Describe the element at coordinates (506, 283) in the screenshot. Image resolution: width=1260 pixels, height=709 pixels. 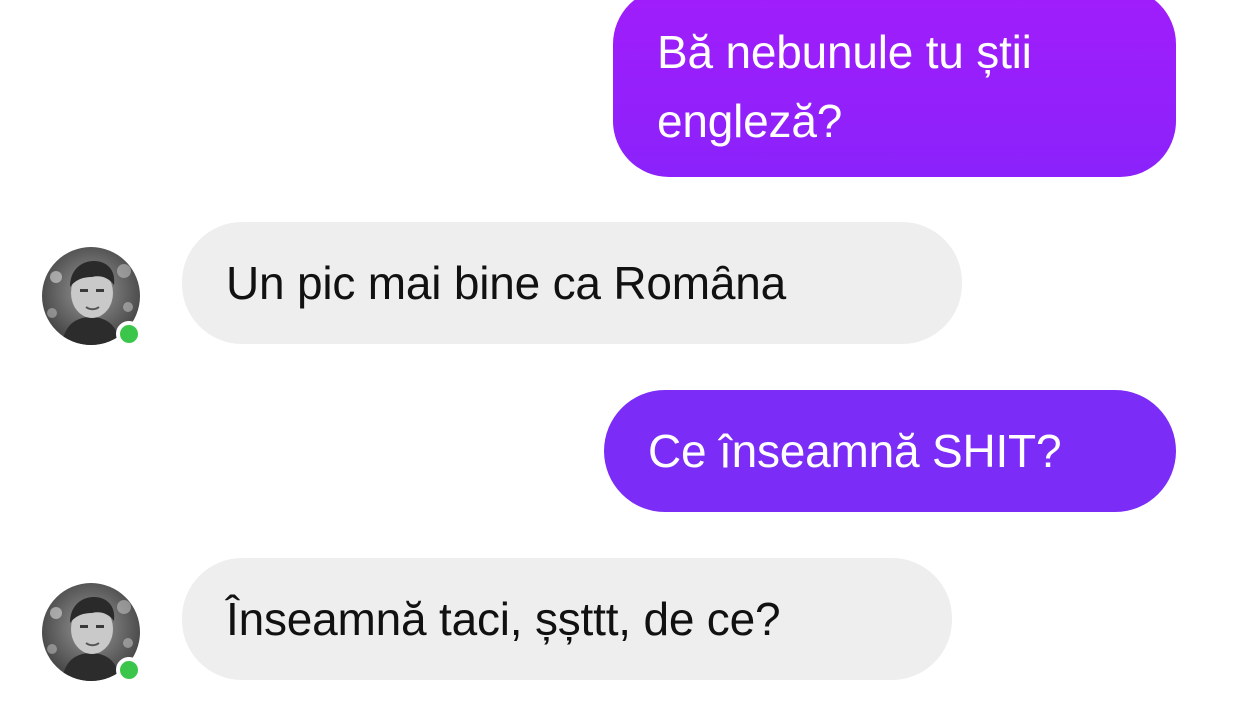
I see `message-text: Un pic mai bine ca Romȃna` at that location.